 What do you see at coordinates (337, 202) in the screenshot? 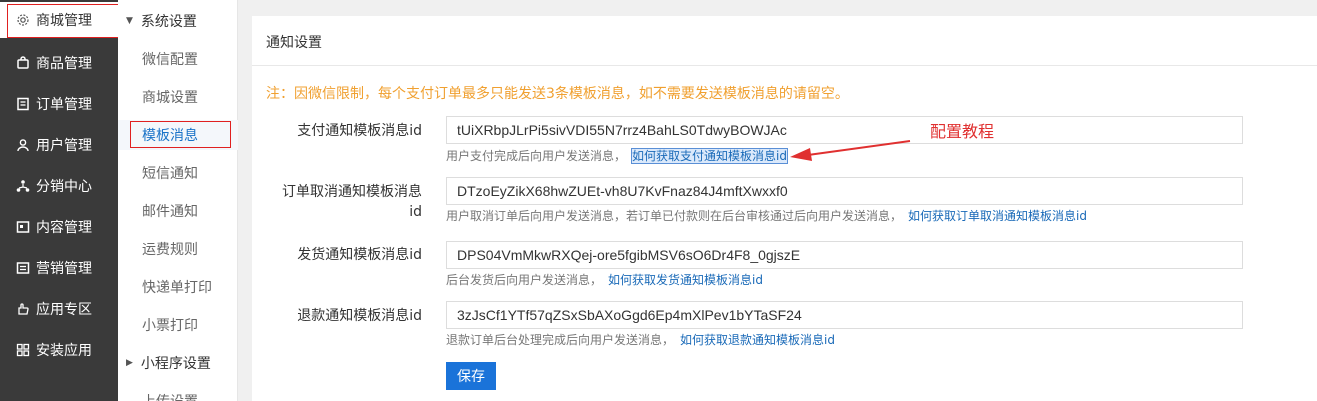
I see `cancel-template-label: 订单取消通知模板消息 id` at bounding box center [337, 202].